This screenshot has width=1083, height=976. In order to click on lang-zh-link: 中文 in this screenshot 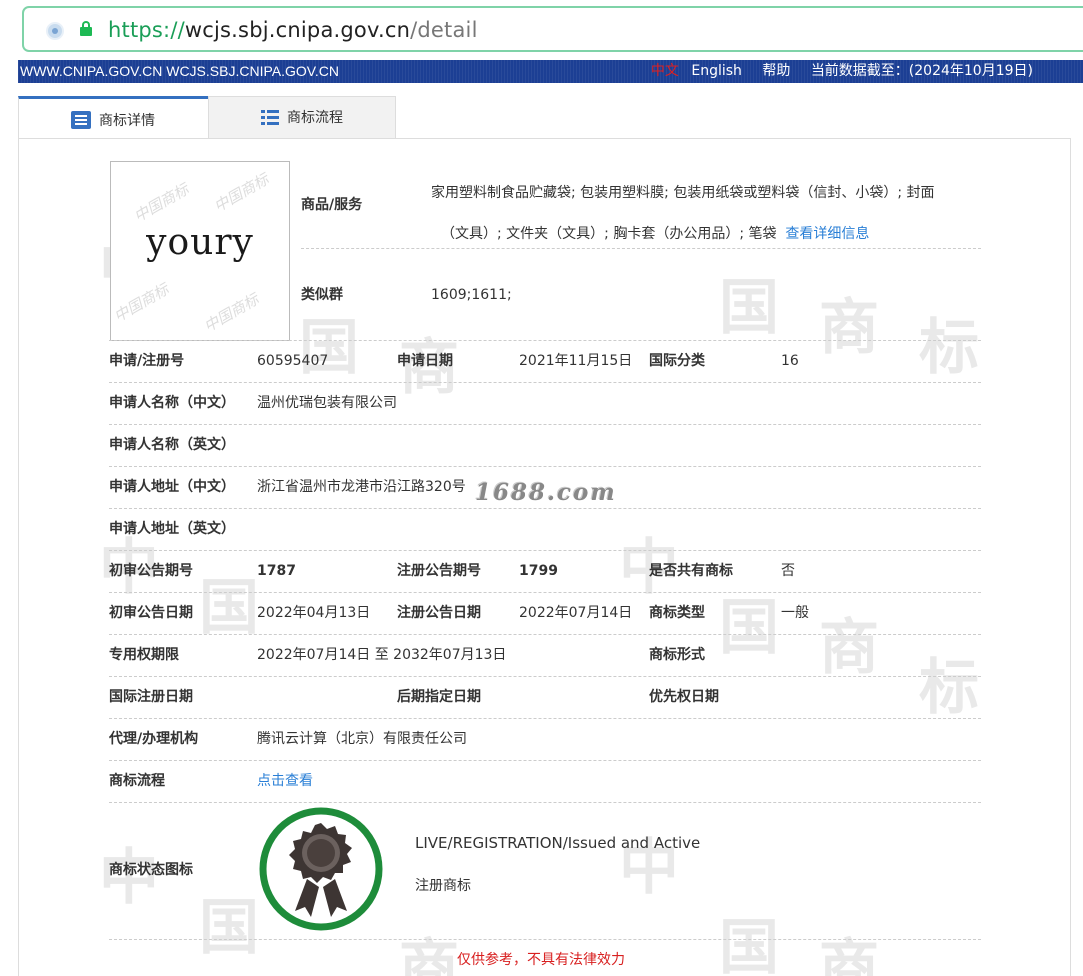, I will do `click(665, 71)`.